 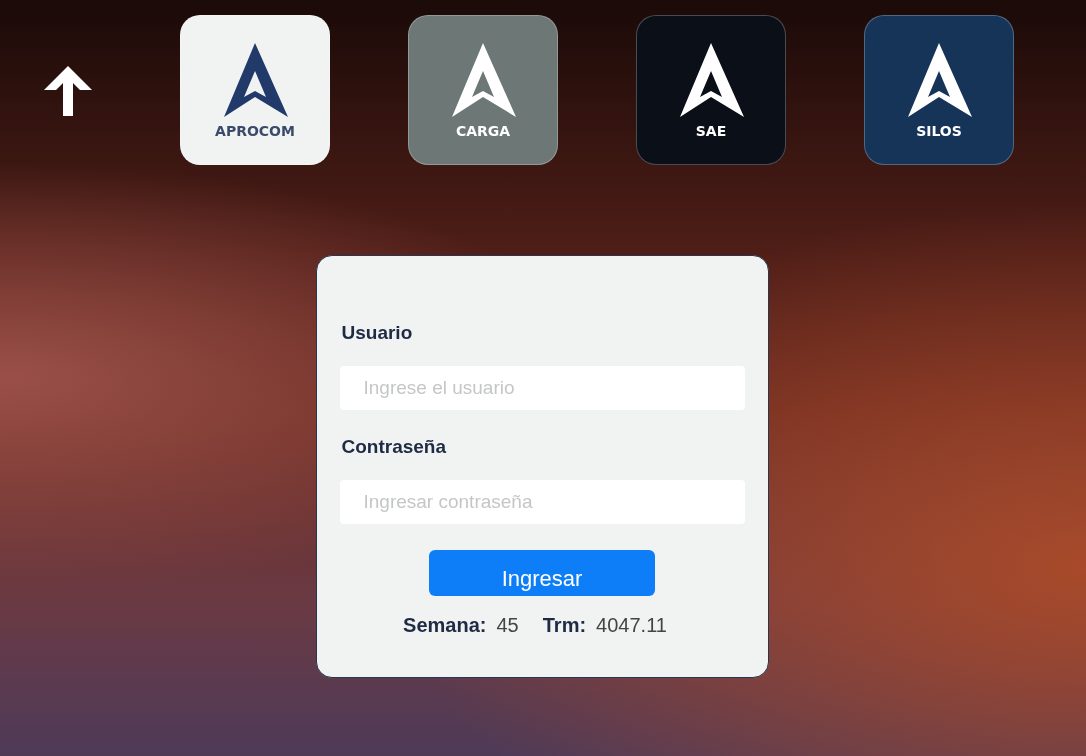 What do you see at coordinates (255, 90) in the screenshot?
I see `app-tile: APROCOM` at bounding box center [255, 90].